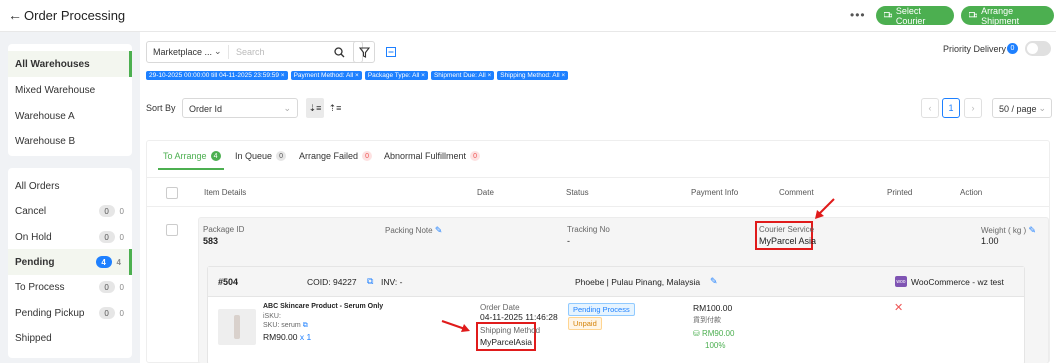  Describe the element at coordinates (315, 108) in the screenshot. I see `sort-desc-icon: ⇣≡` at that location.